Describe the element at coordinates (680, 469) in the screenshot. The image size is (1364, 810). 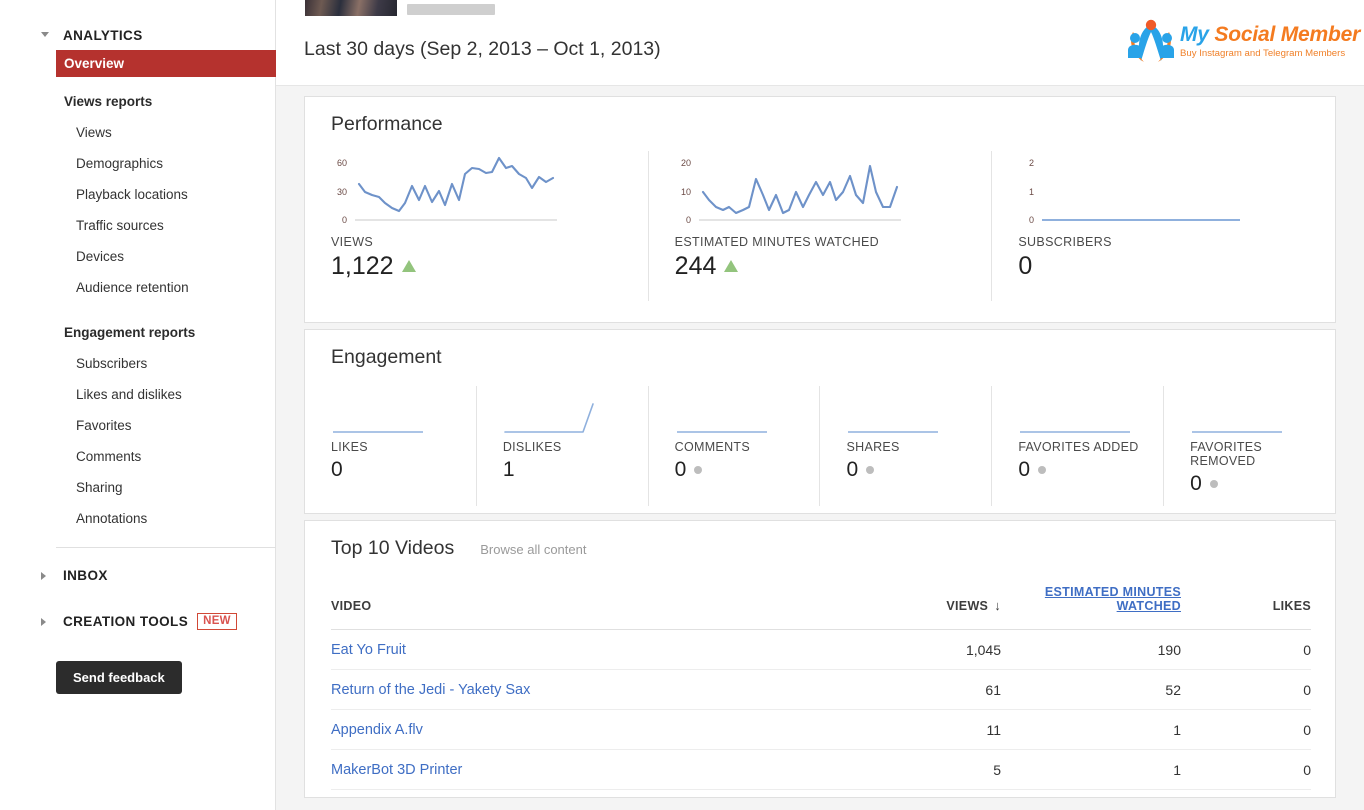
I see `metric-comments-value: 0` at that location.